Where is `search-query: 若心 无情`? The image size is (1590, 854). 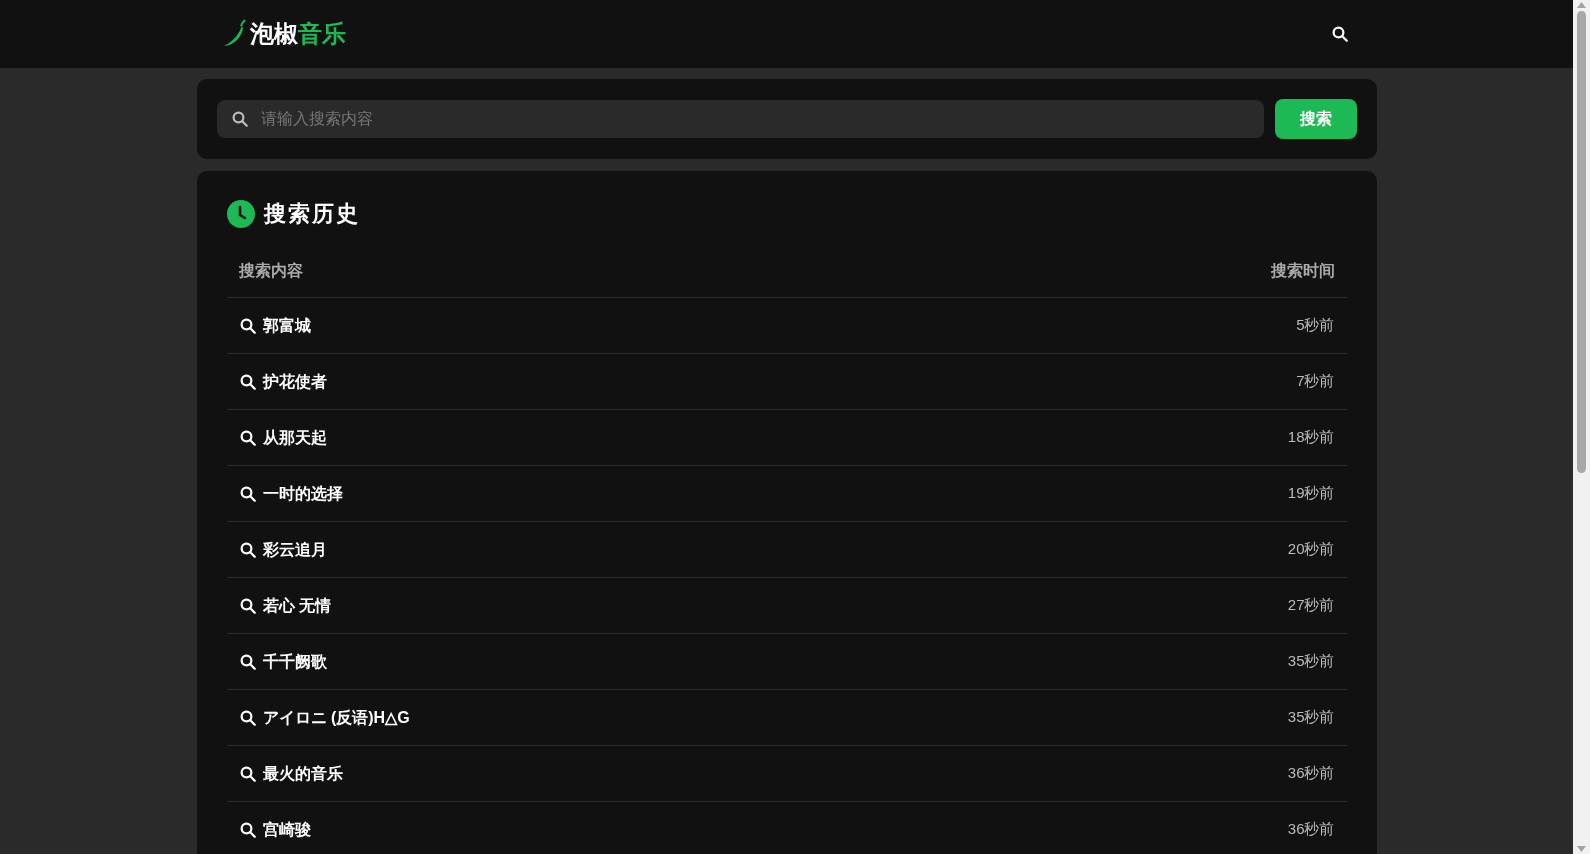 search-query: 若心 无情 is located at coordinates (296, 605).